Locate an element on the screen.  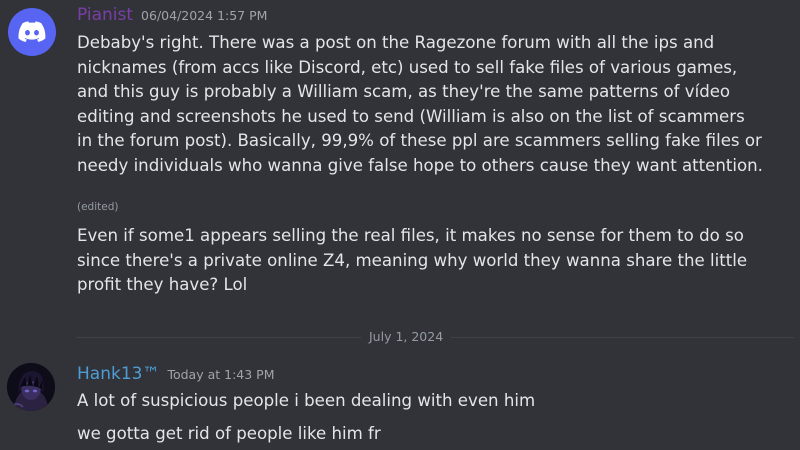
message-header: Hank13™ Today at 1:43 PM is located at coordinates (175, 374).